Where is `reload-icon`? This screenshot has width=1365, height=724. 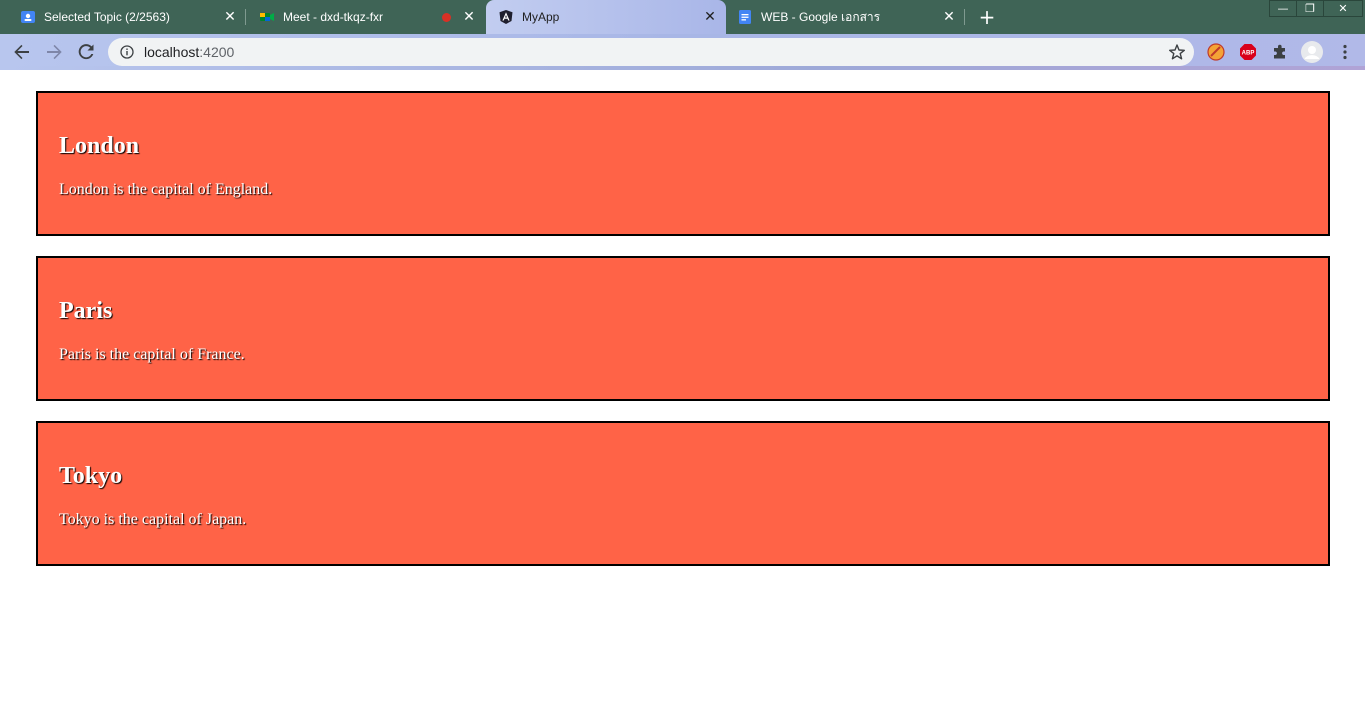 reload-icon is located at coordinates (86, 52).